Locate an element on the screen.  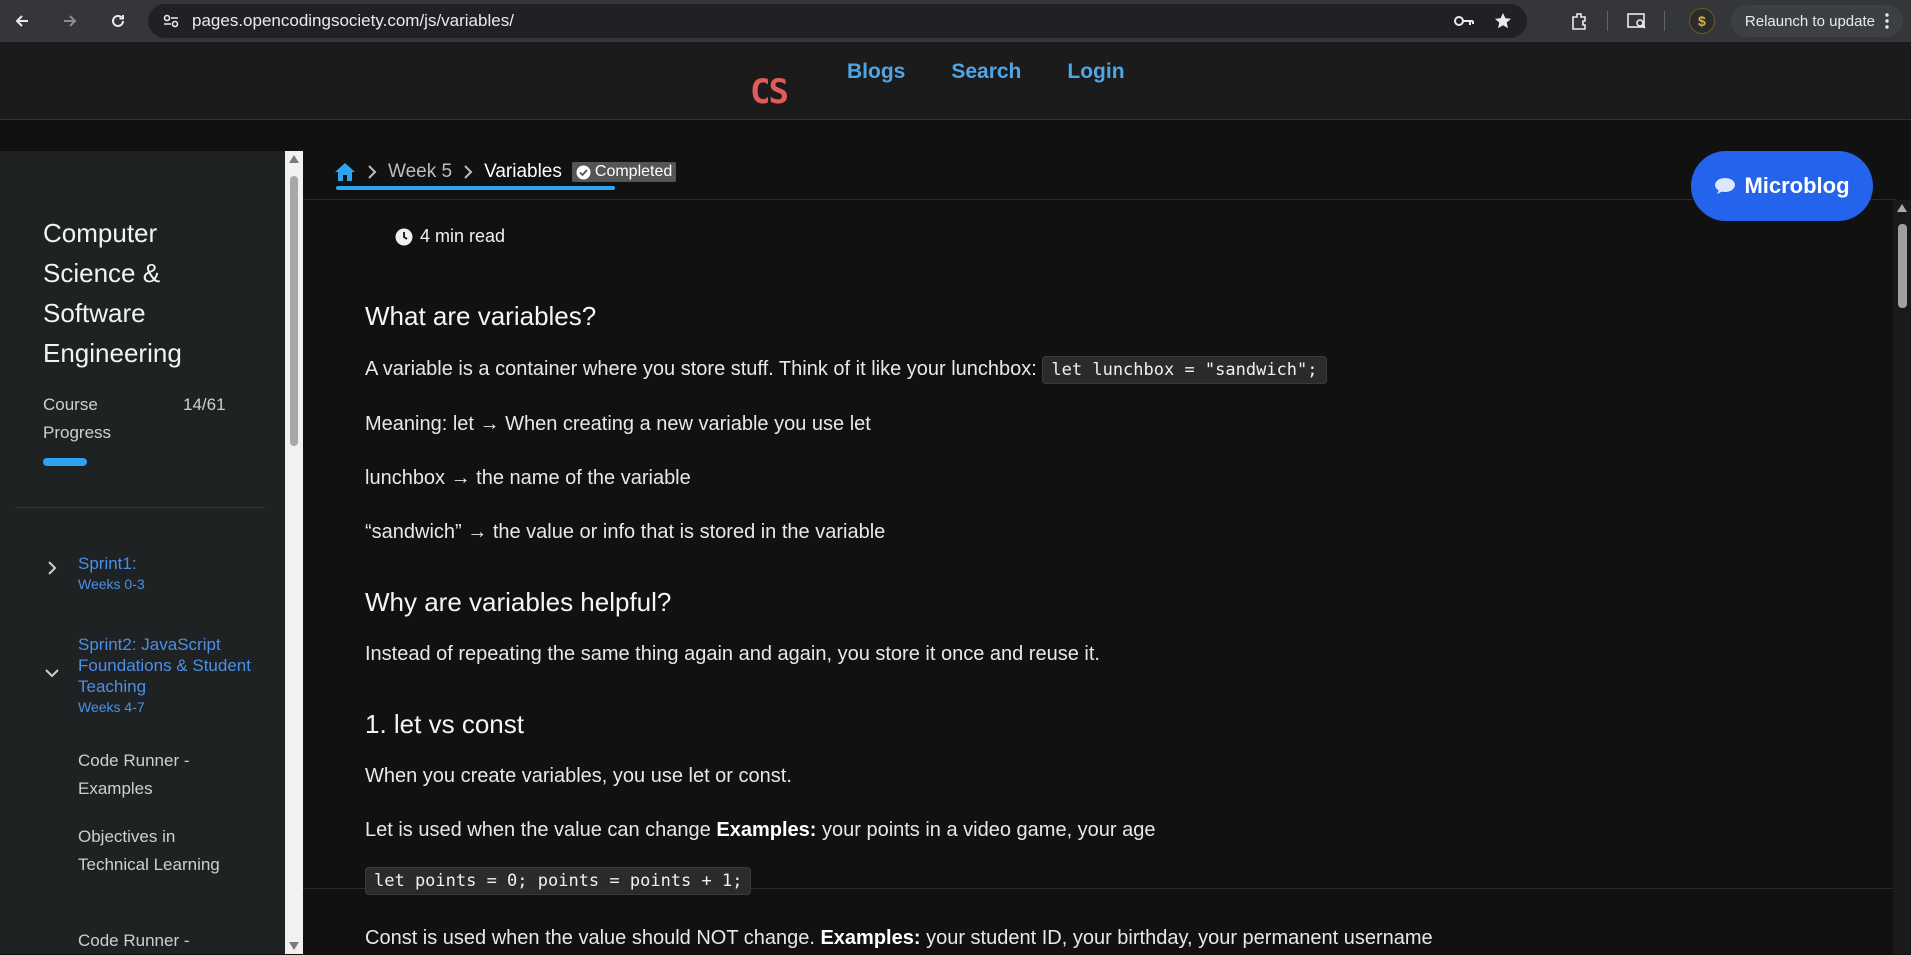
sidebar-scroll-thumb is located at coordinates (294, 311).